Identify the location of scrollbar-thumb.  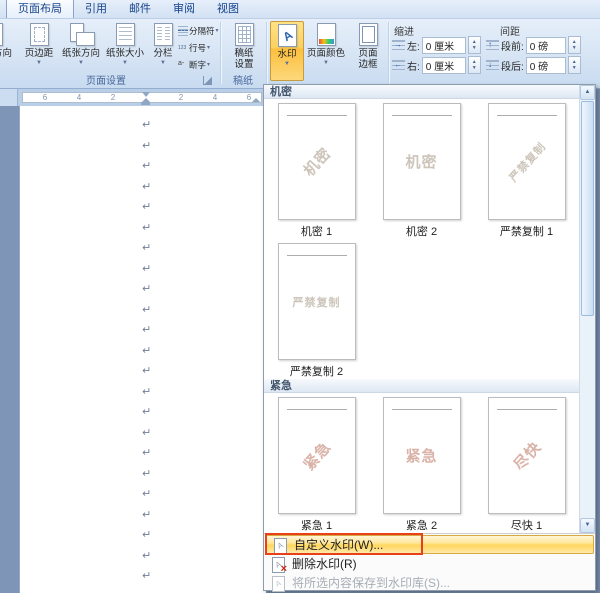
(587, 208).